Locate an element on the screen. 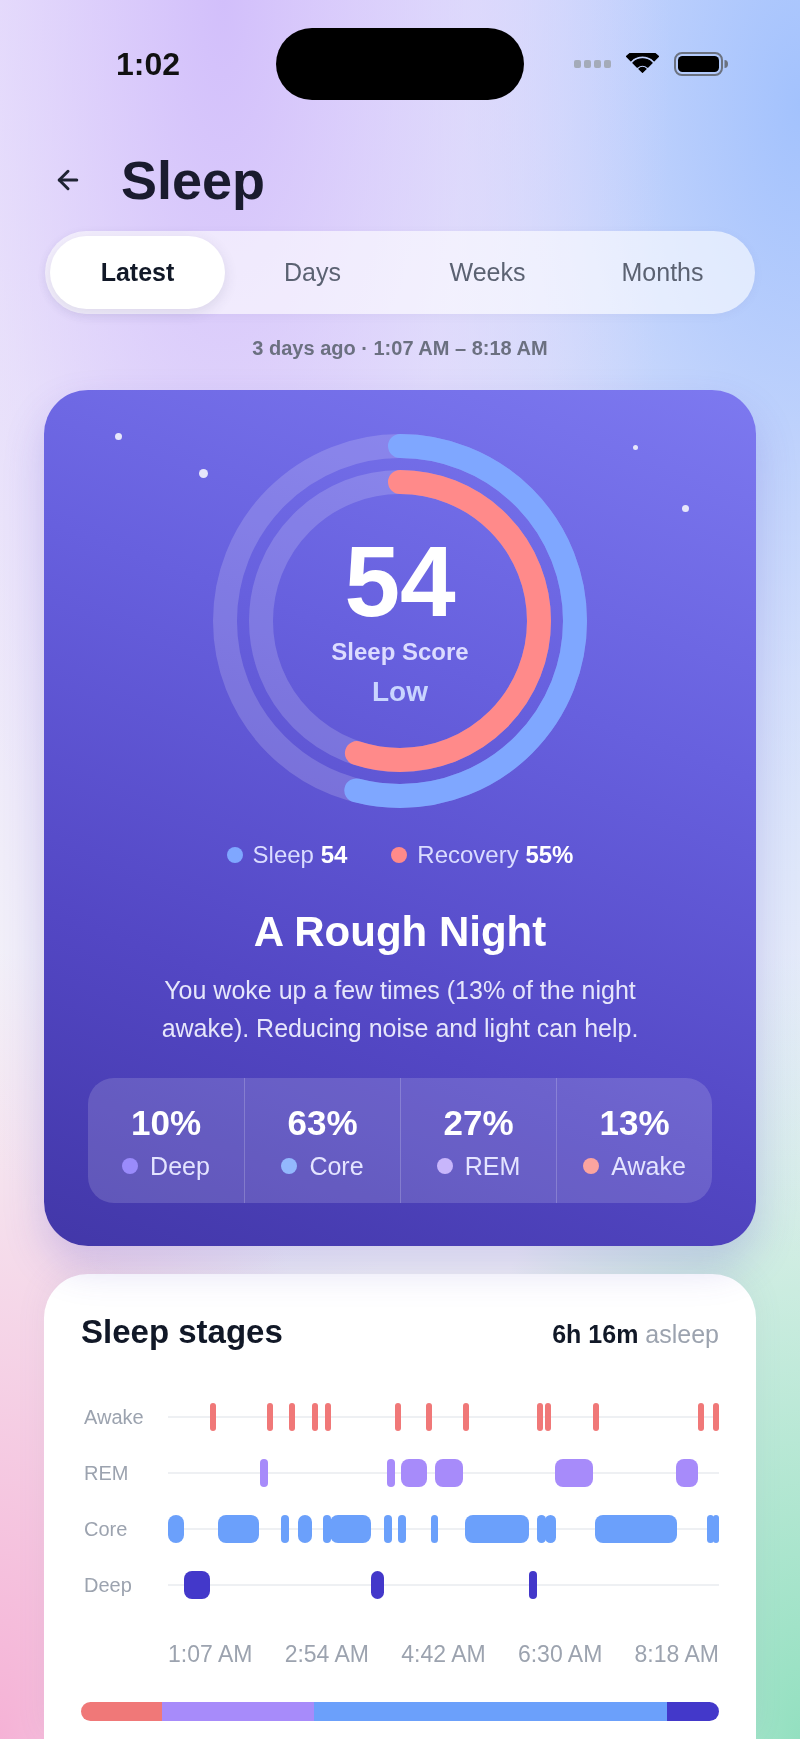  stage-percent: 63% is located at coordinates (322, 1123).